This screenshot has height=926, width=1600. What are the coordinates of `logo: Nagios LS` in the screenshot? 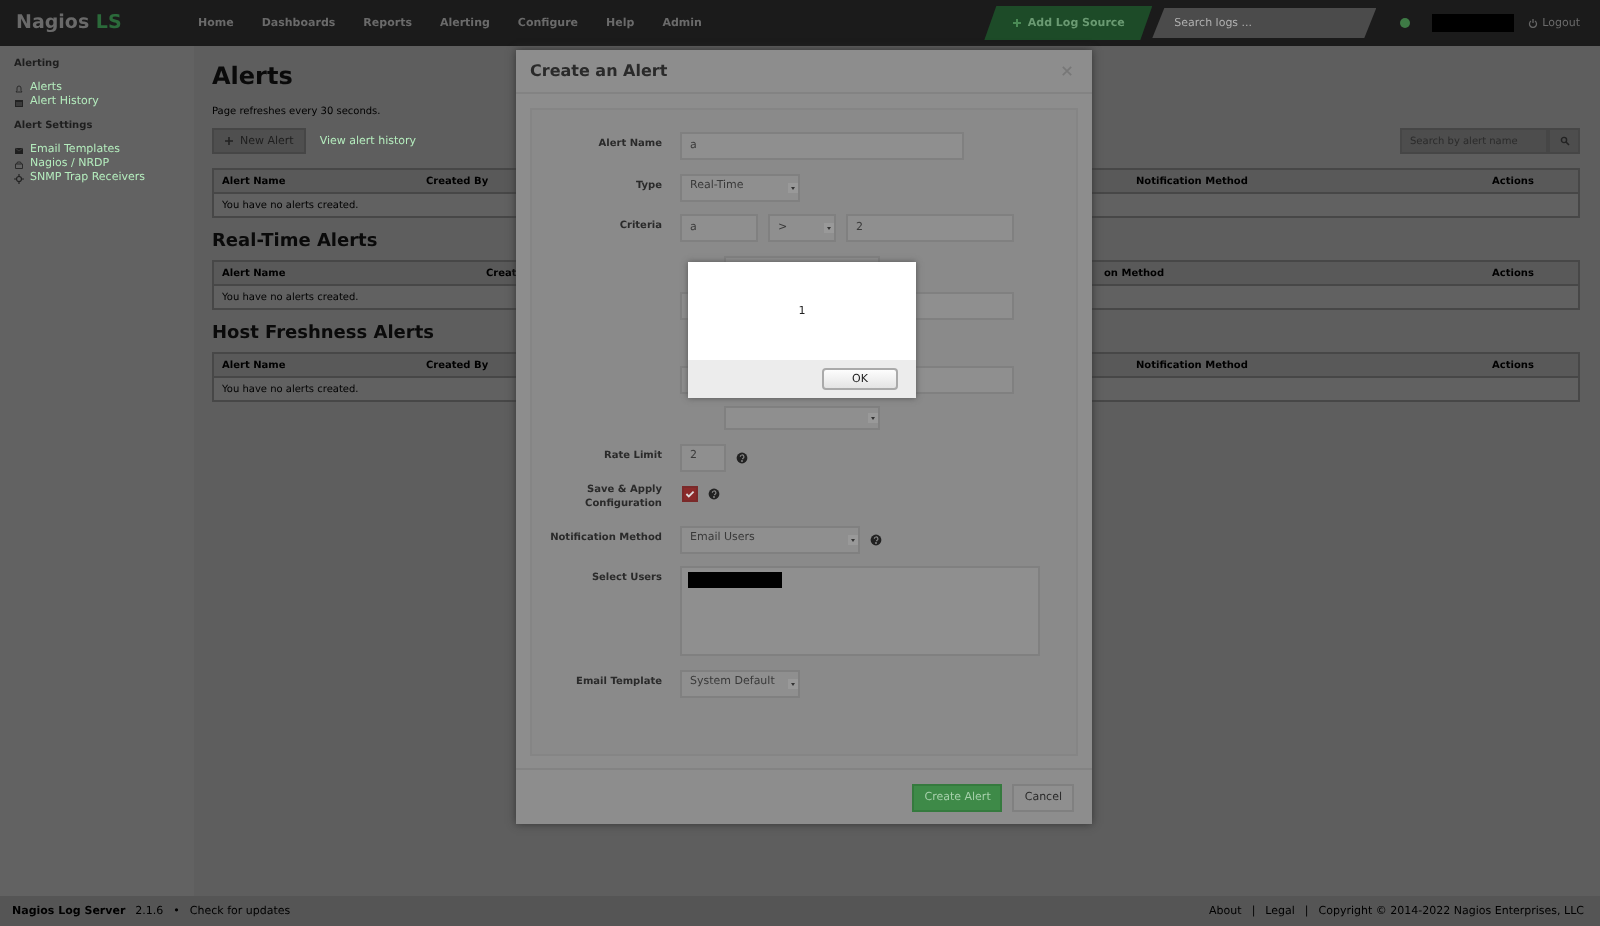 It's located at (99, 23).